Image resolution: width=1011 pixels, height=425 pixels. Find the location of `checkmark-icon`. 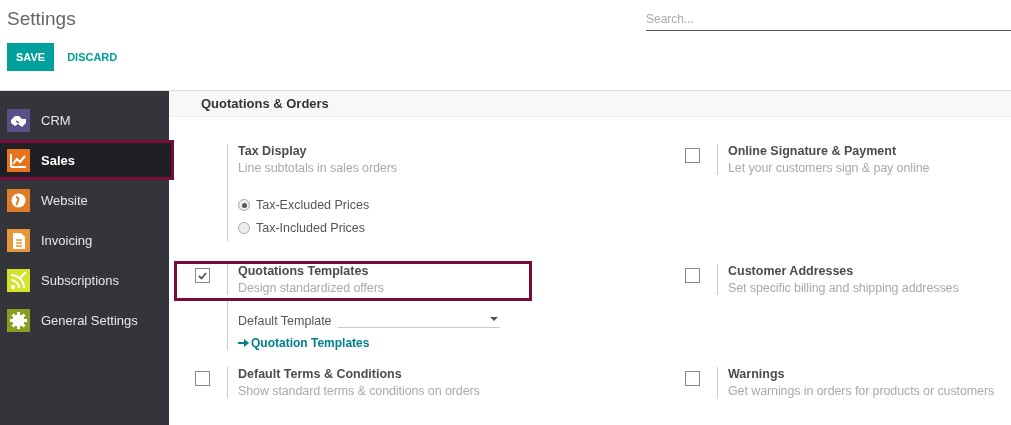

checkmark-icon is located at coordinates (202, 275).